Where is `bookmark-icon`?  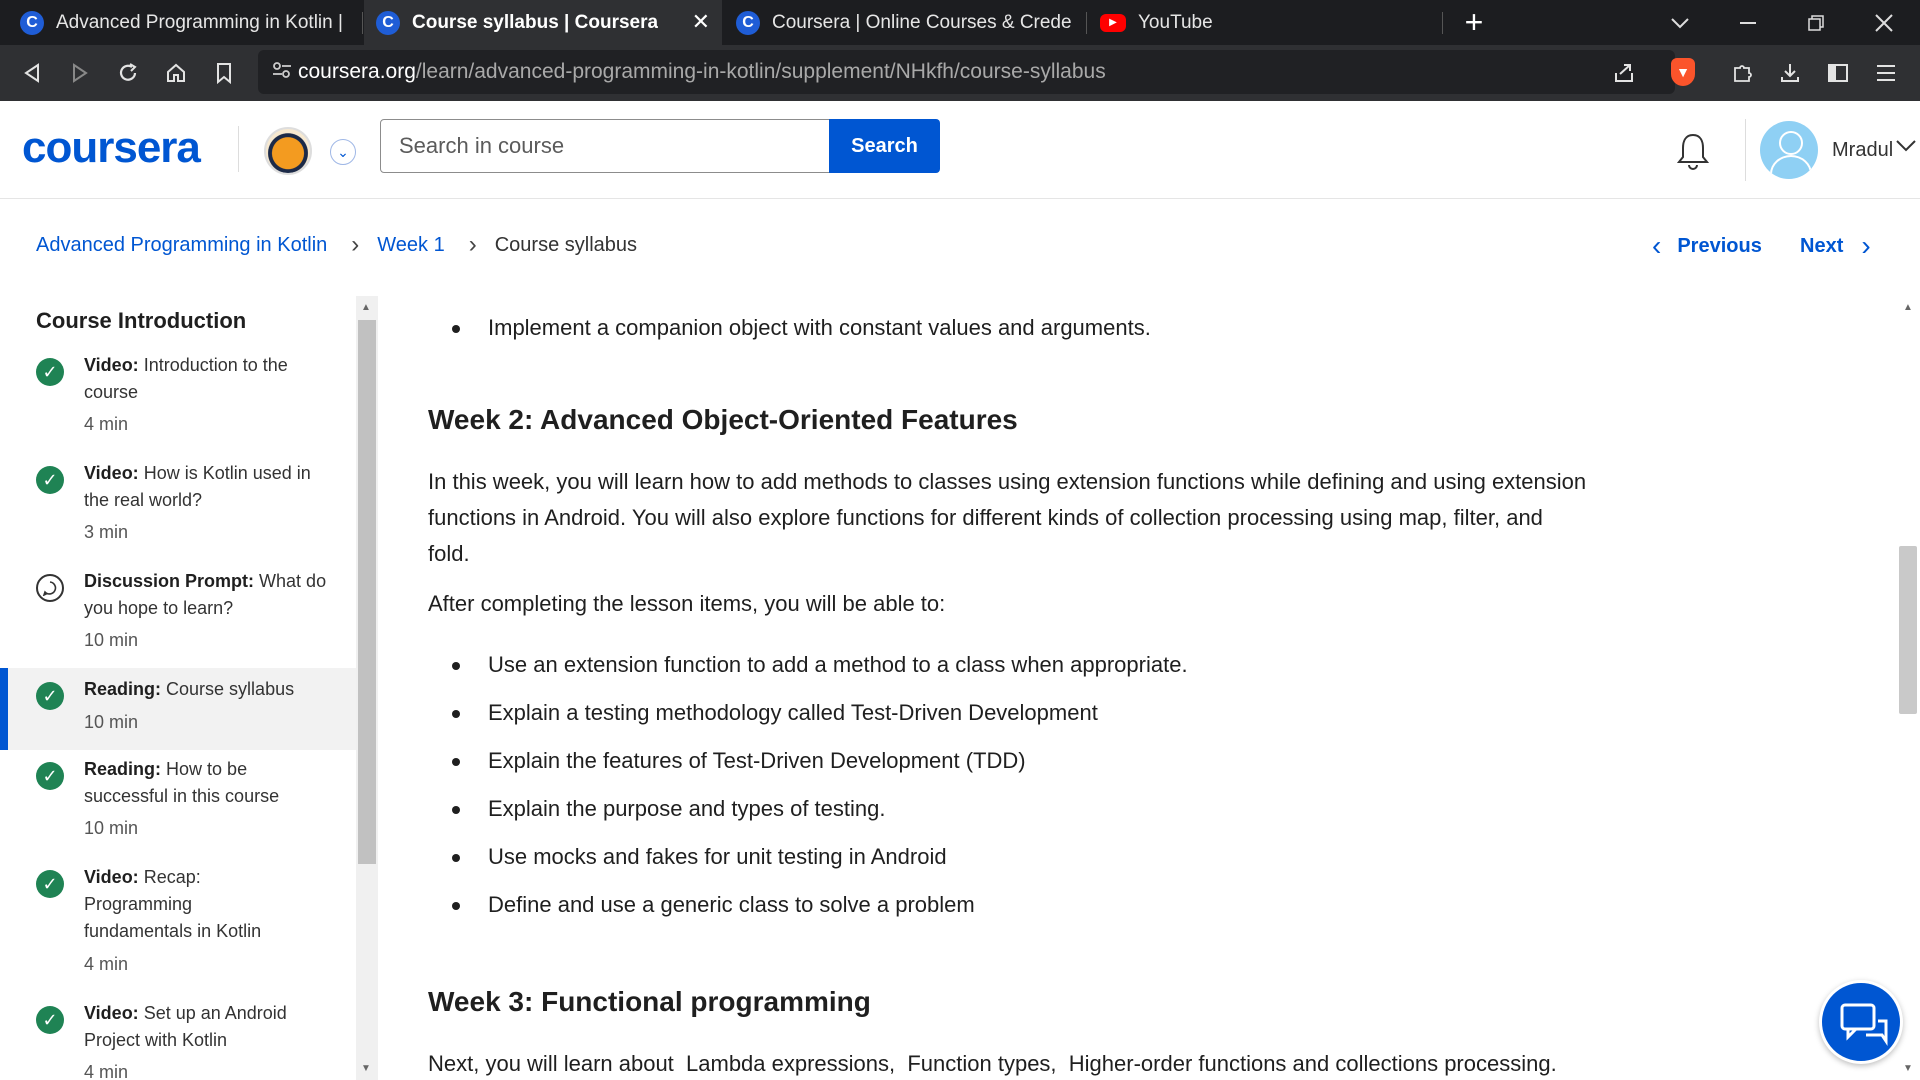
bookmark-icon is located at coordinates (224, 73).